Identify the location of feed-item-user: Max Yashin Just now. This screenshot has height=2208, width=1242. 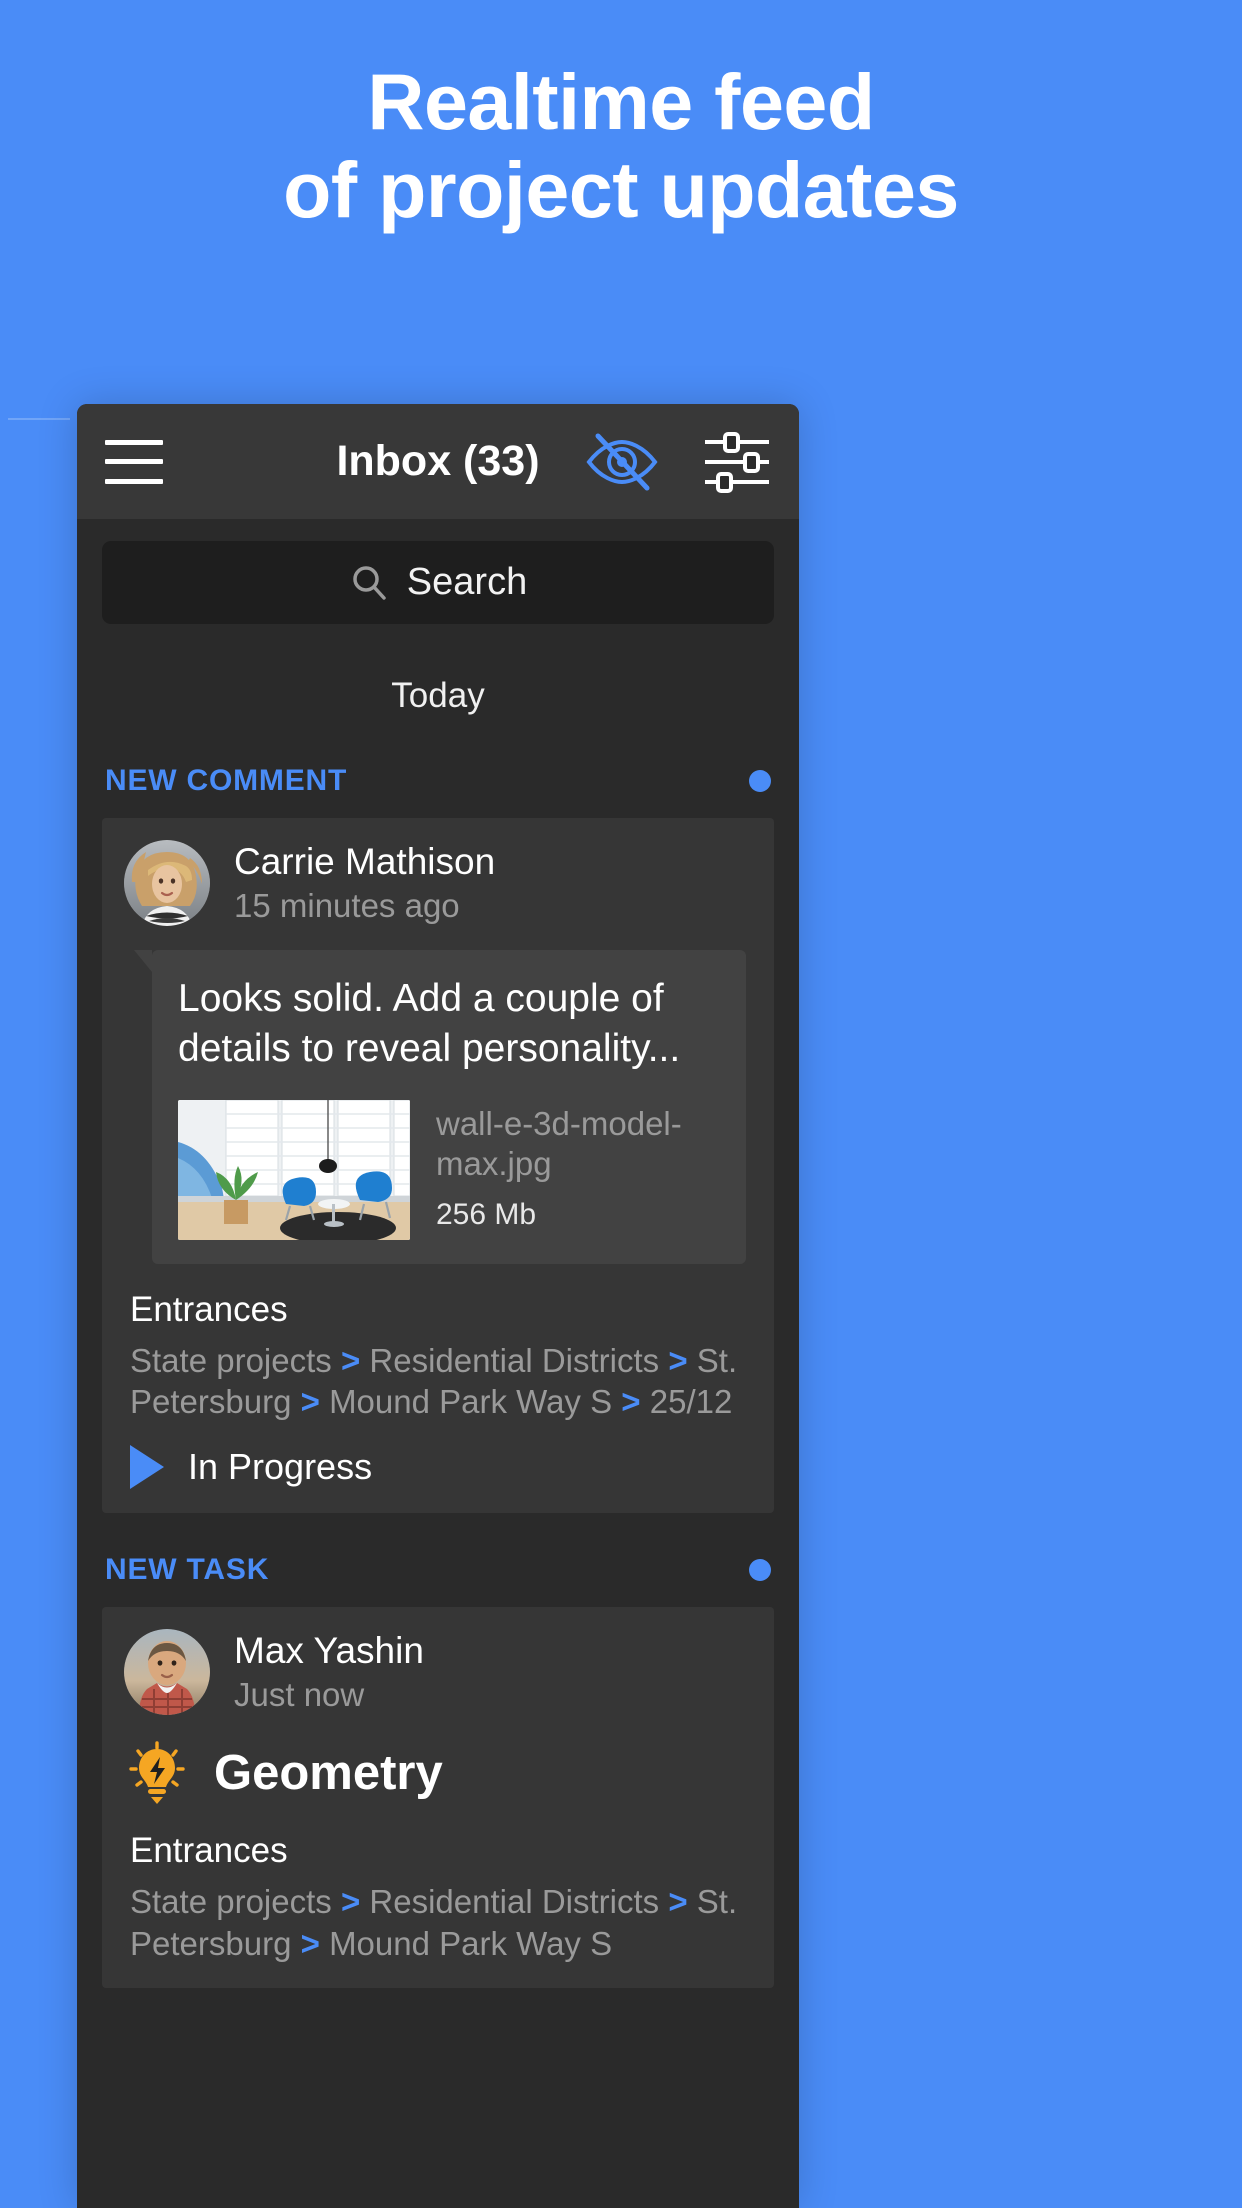
(438, 1671).